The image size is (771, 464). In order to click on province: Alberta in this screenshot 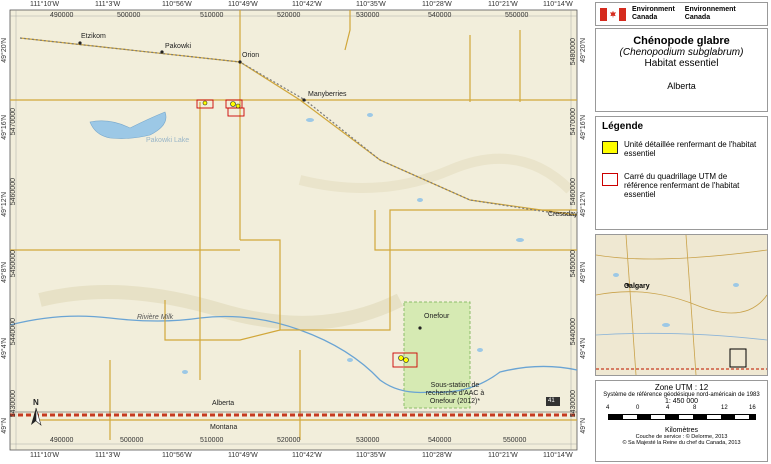, I will do `click(681, 86)`.